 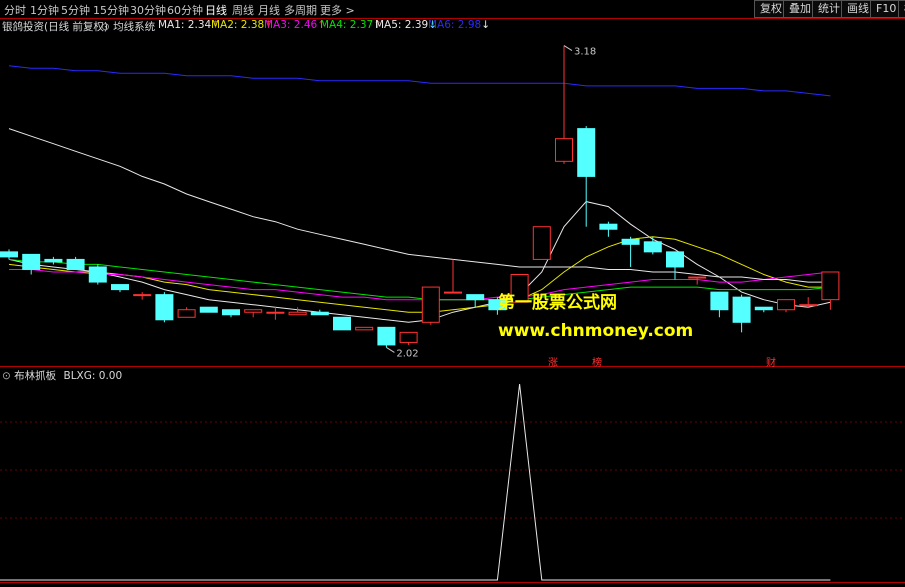 I want to click on high-marker-line, so click(x=568, y=48).